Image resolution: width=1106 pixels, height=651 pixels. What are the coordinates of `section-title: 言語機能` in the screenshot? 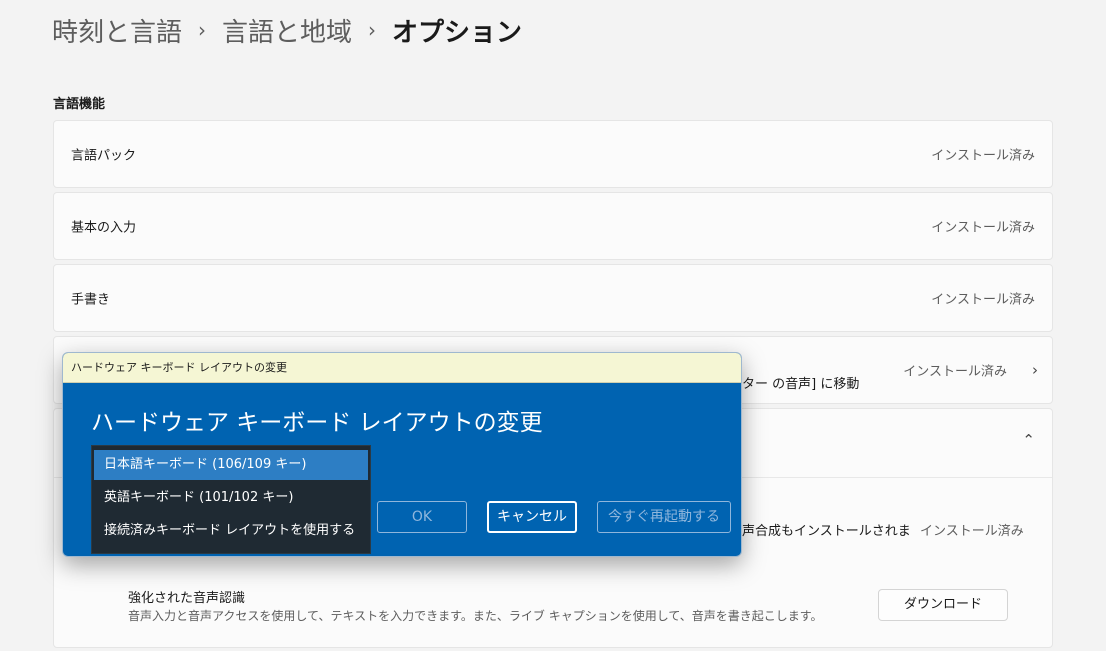 It's located at (79, 104).